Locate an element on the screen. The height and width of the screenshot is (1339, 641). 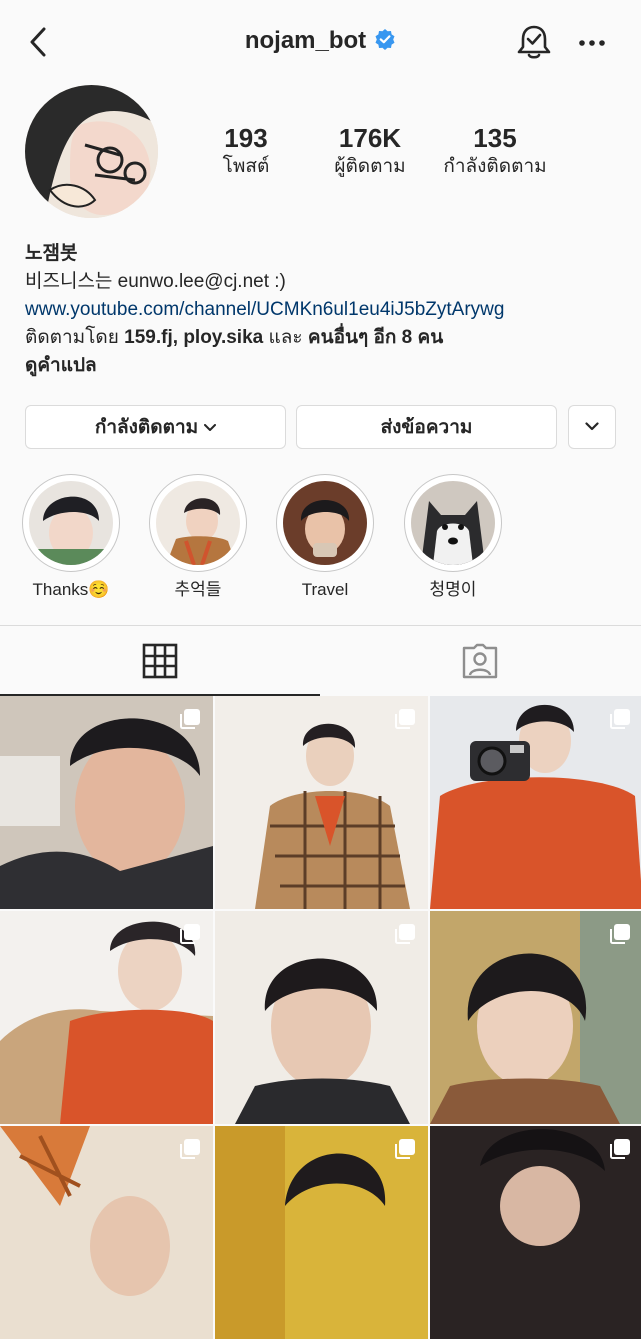
followers-count: 176K is located at coordinates (370, 138).